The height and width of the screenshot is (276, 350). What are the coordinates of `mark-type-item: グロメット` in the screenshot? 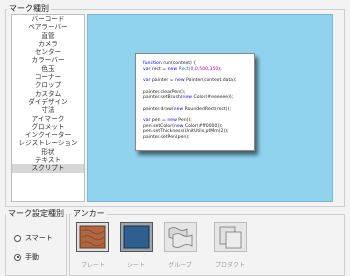 It's located at (48, 127).